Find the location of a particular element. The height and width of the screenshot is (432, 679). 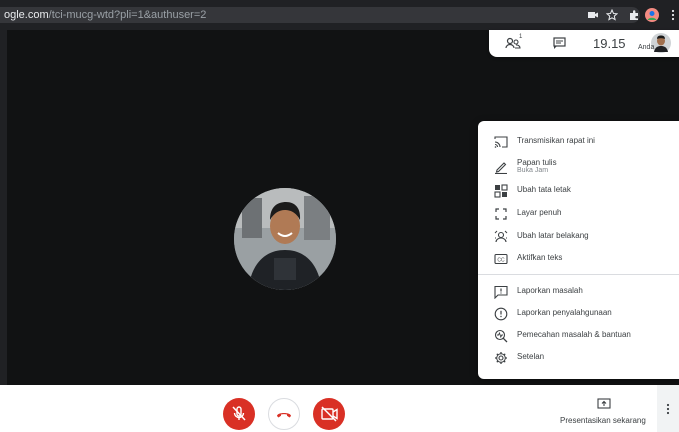

leave-call-button is located at coordinates (284, 414).